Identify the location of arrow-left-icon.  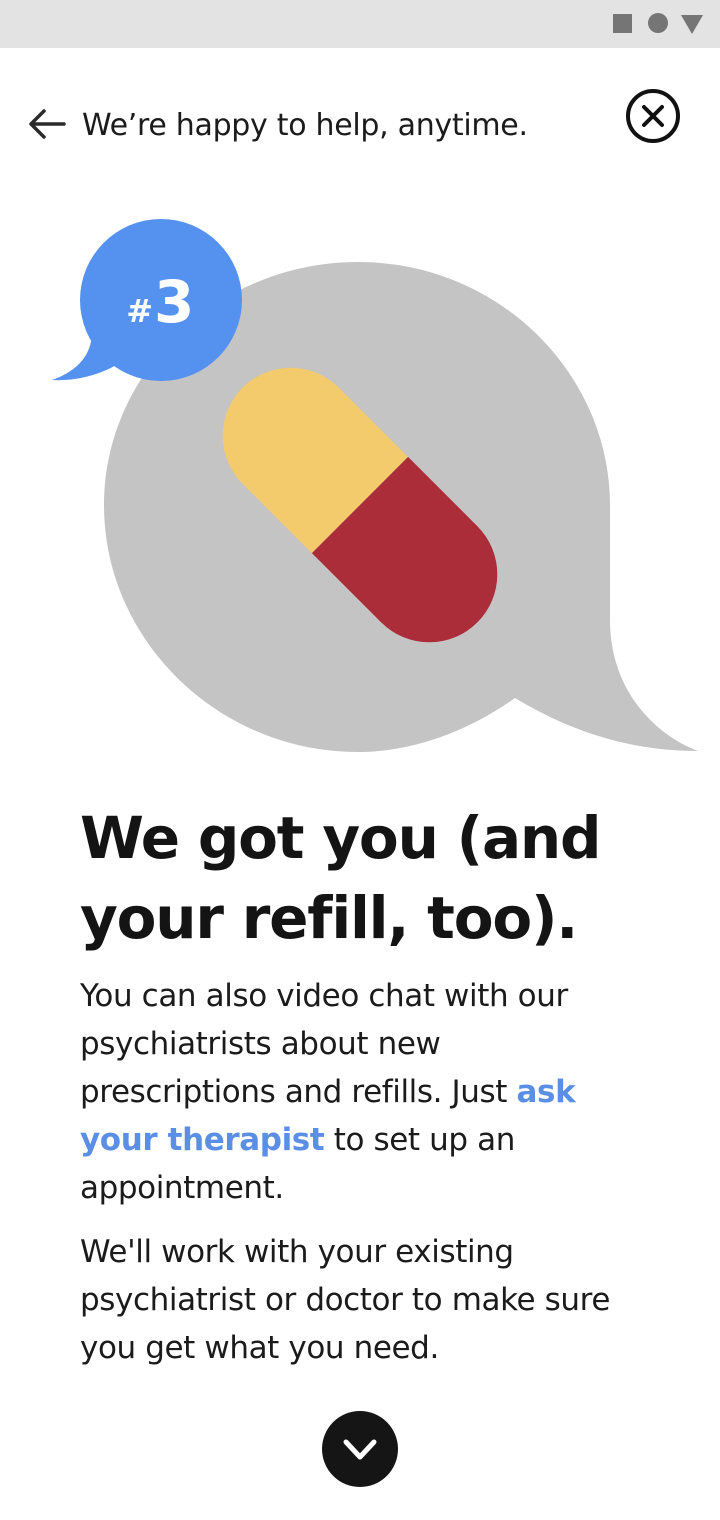
(47, 124).